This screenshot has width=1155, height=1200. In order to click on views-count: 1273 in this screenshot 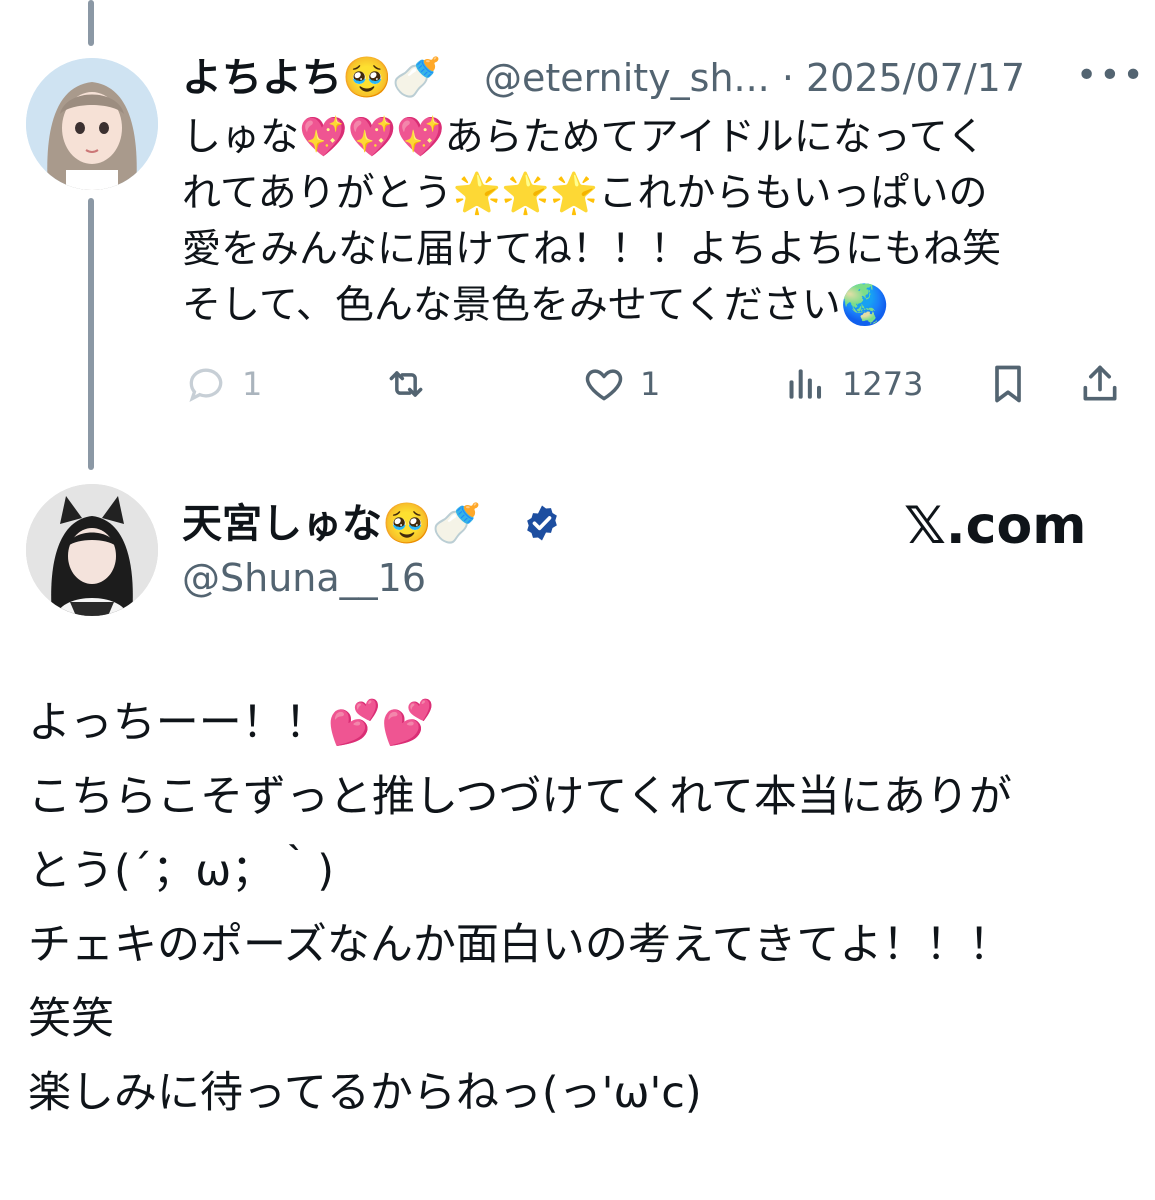, I will do `click(883, 384)`.